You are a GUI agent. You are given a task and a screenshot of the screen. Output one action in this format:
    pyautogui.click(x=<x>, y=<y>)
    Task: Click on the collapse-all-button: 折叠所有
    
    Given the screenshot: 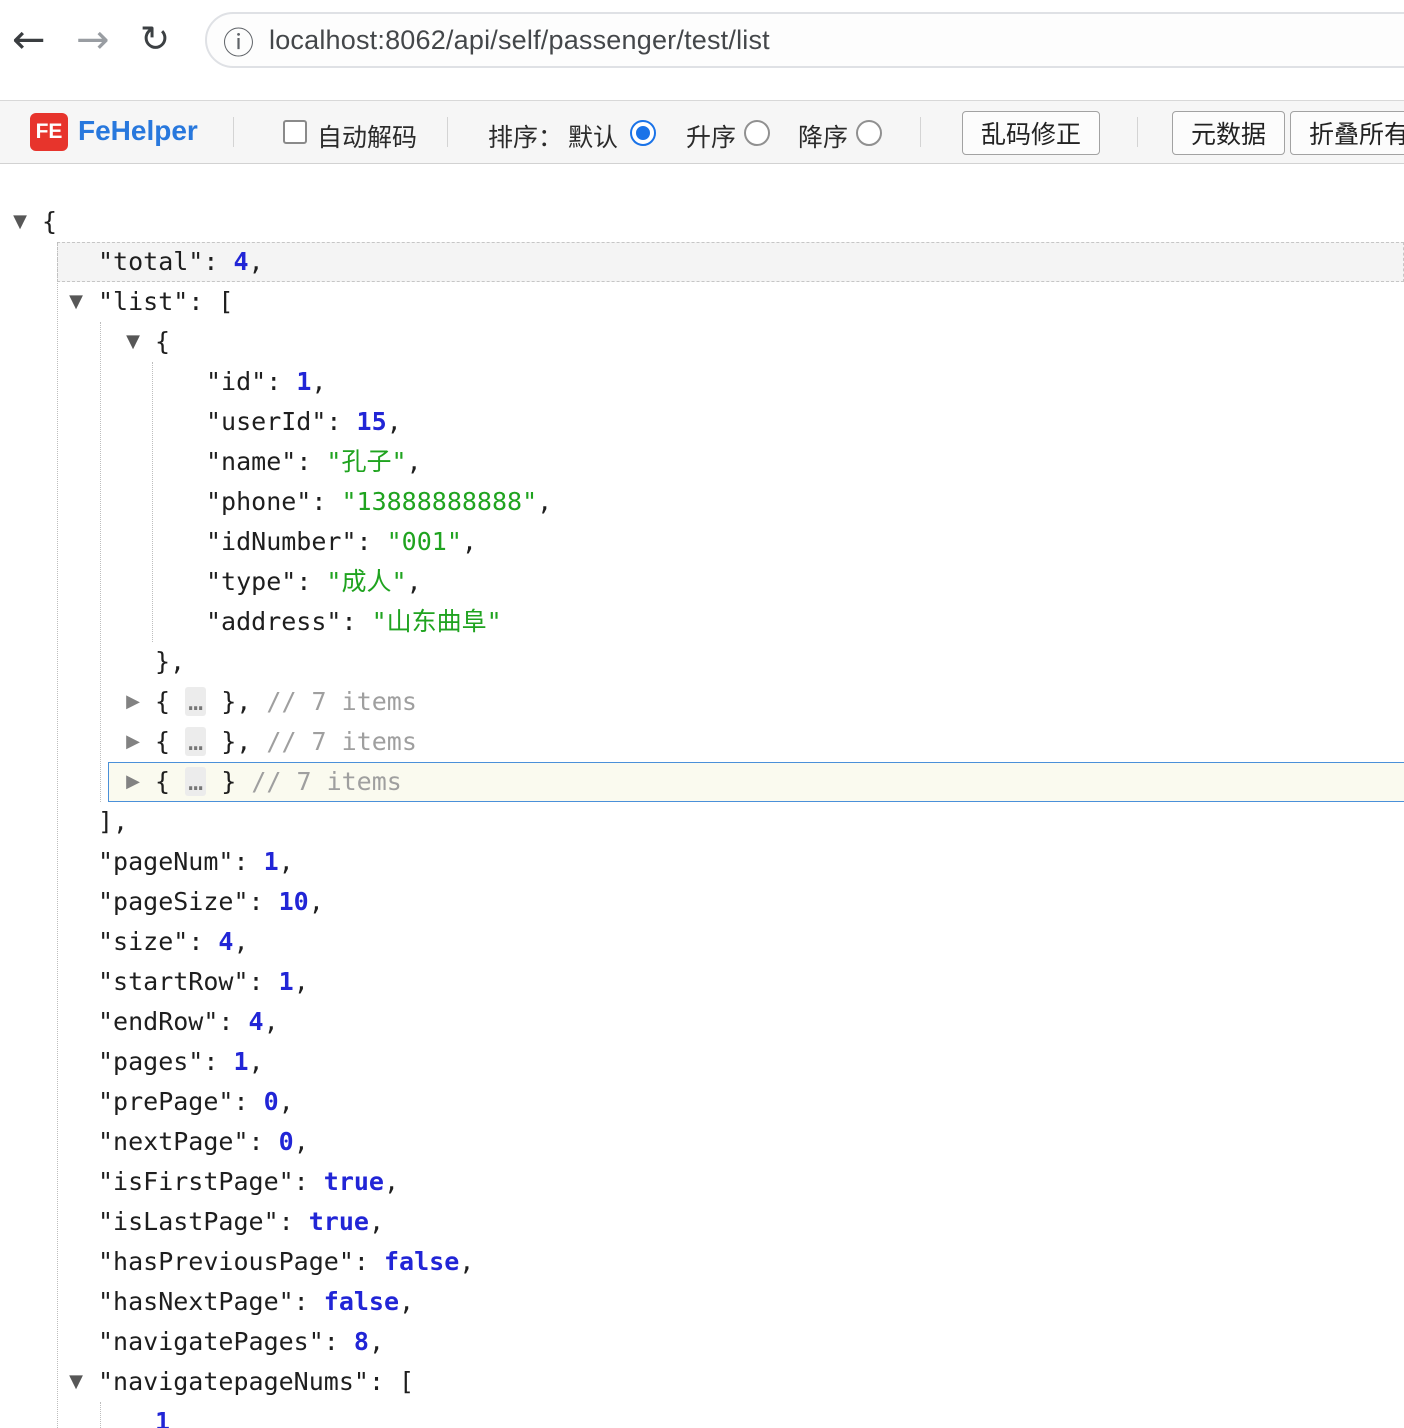 What is the action you would take?
    pyautogui.click(x=1347, y=133)
    